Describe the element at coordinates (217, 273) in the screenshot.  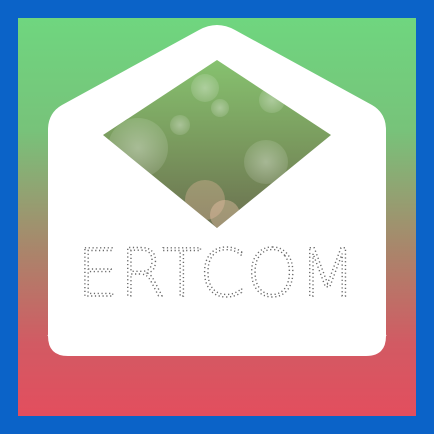
I see `brand-name: ERTCOM` at that location.